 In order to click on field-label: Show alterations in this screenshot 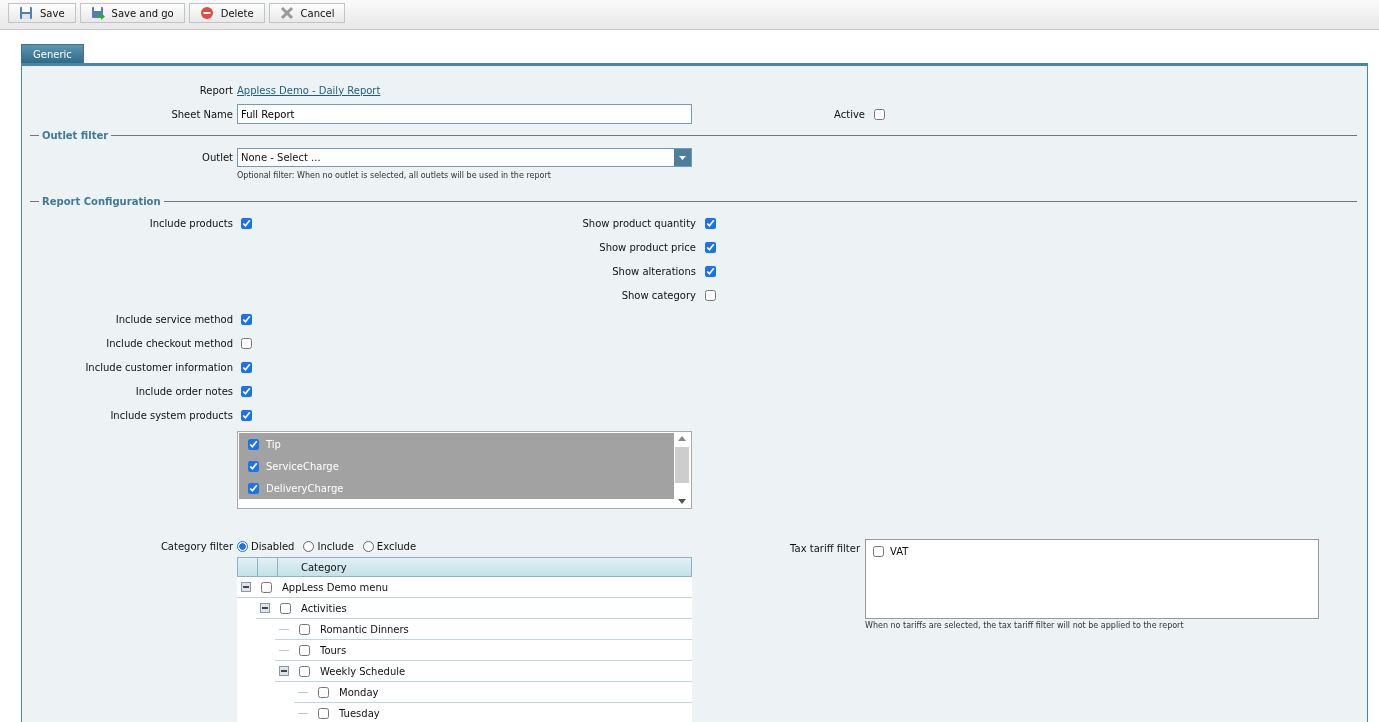, I will do `click(654, 271)`.